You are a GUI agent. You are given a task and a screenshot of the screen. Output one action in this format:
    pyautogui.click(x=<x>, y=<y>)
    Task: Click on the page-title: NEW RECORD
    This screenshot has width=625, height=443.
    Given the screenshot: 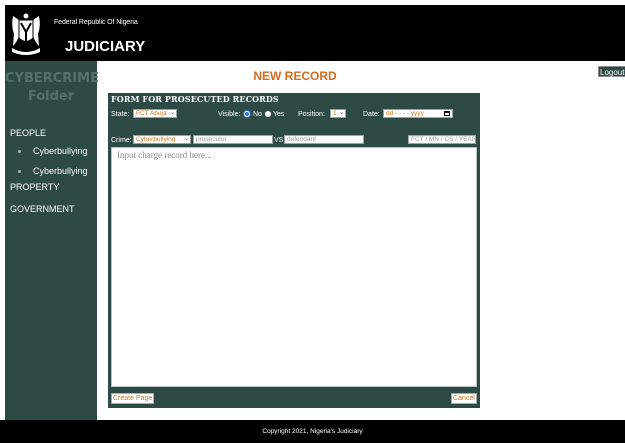 What is the action you would take?
    pyautogui.click(x=295, y=76)
    